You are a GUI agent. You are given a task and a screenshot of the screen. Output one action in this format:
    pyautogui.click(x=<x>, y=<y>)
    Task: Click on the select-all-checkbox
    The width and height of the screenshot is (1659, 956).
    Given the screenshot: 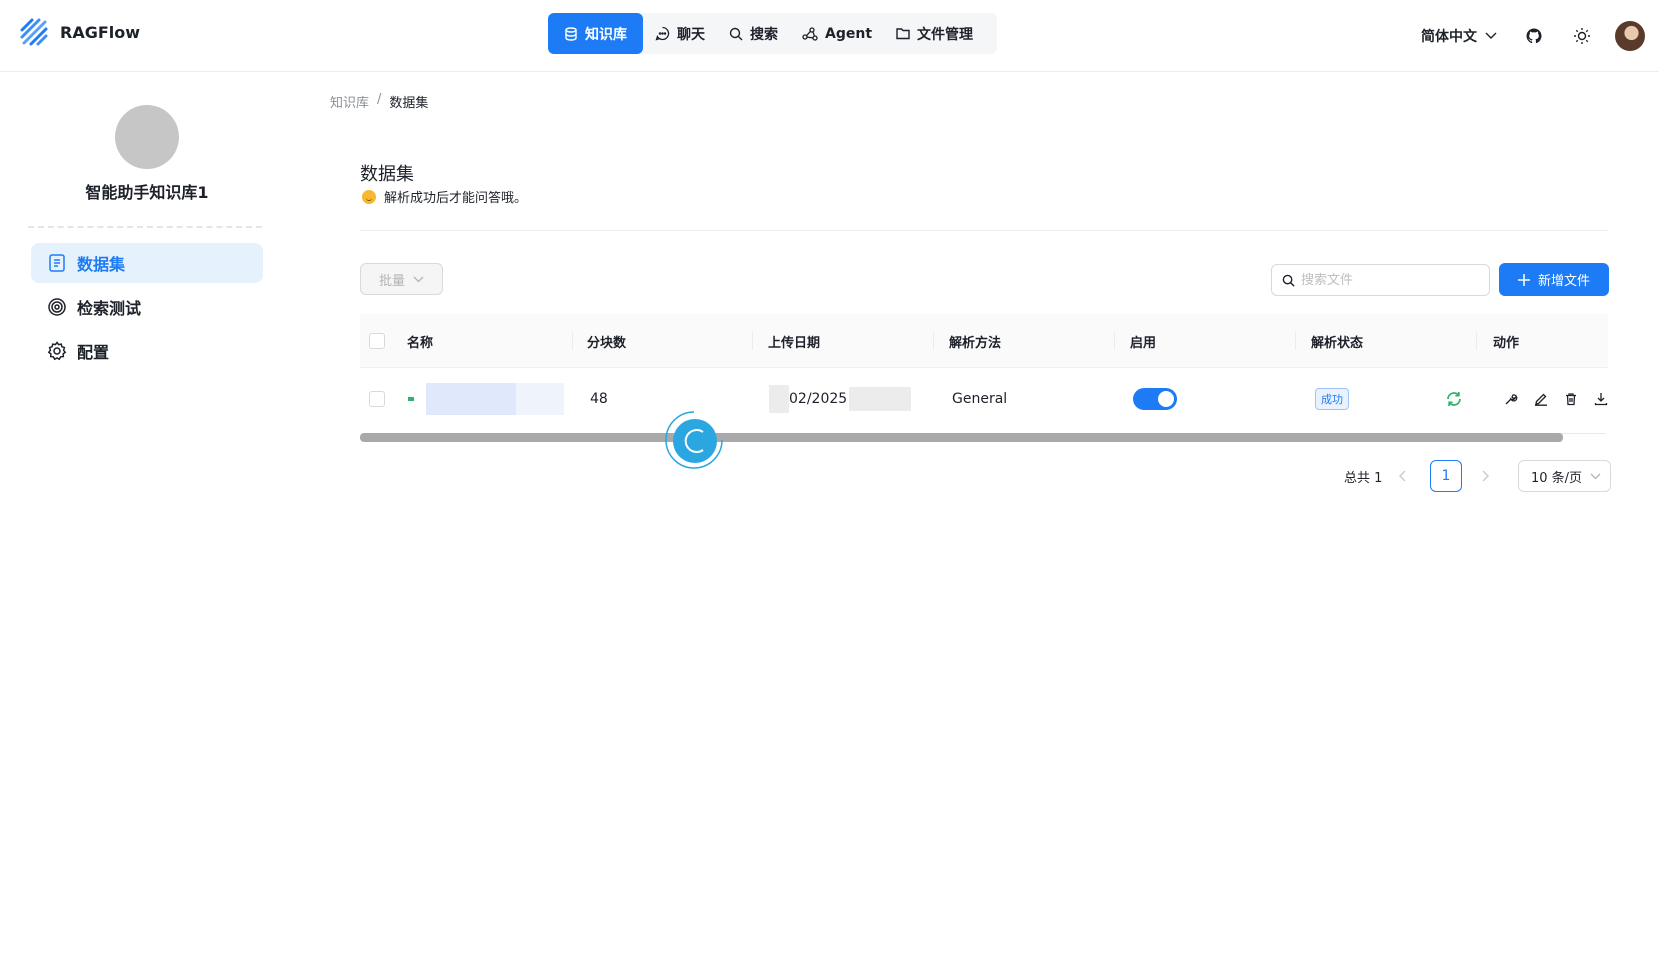 What is the action you would take?
    pyautogui.click(x=377, y=341)
    